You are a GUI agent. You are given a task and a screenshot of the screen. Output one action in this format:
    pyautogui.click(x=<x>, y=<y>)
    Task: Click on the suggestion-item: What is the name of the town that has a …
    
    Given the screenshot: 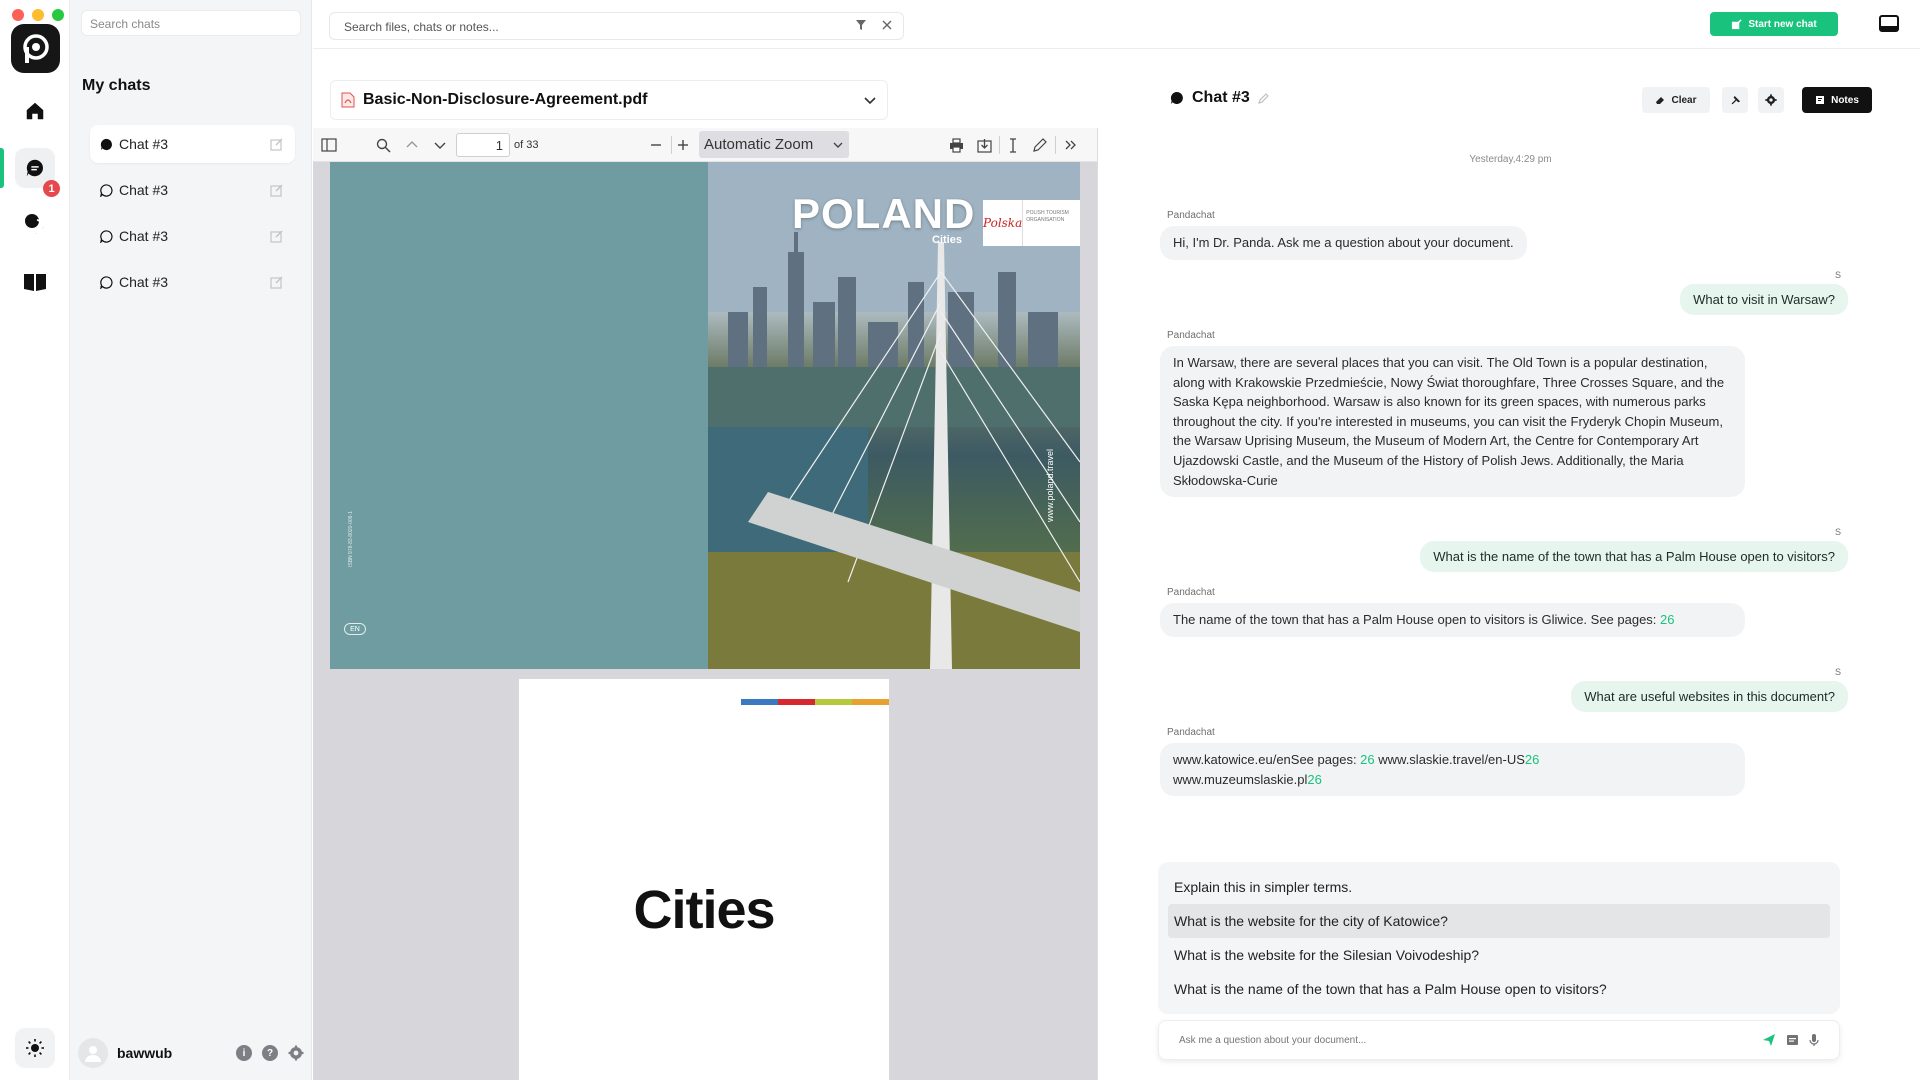 What is the action you would take?
    pyautogui.click(x=1499, y=989)
    